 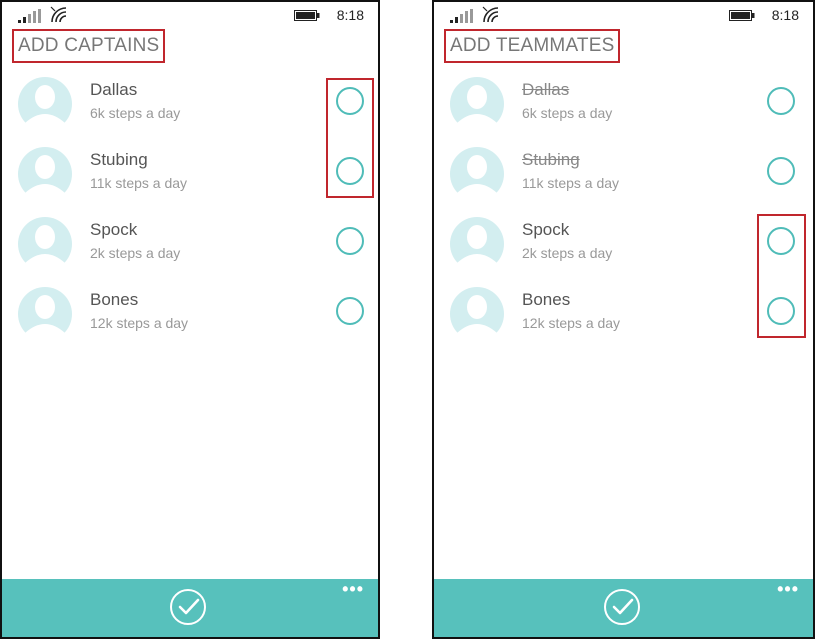 What do you see at coordinates (190, 252) in the screenshot?
I see `person-row: Spock 2k steps a day` at bounding box center [190, 252].